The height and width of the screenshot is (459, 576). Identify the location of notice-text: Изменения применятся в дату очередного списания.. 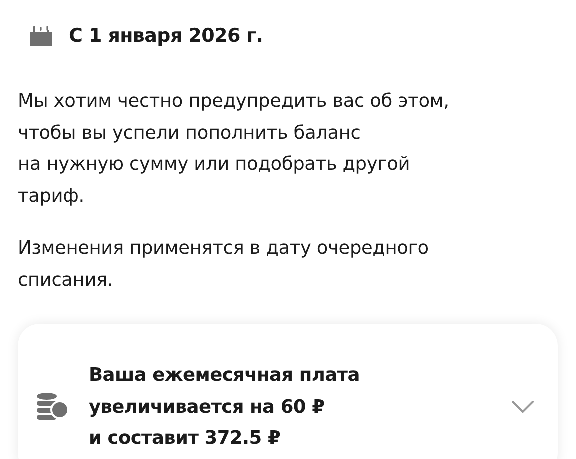
(223, 264).